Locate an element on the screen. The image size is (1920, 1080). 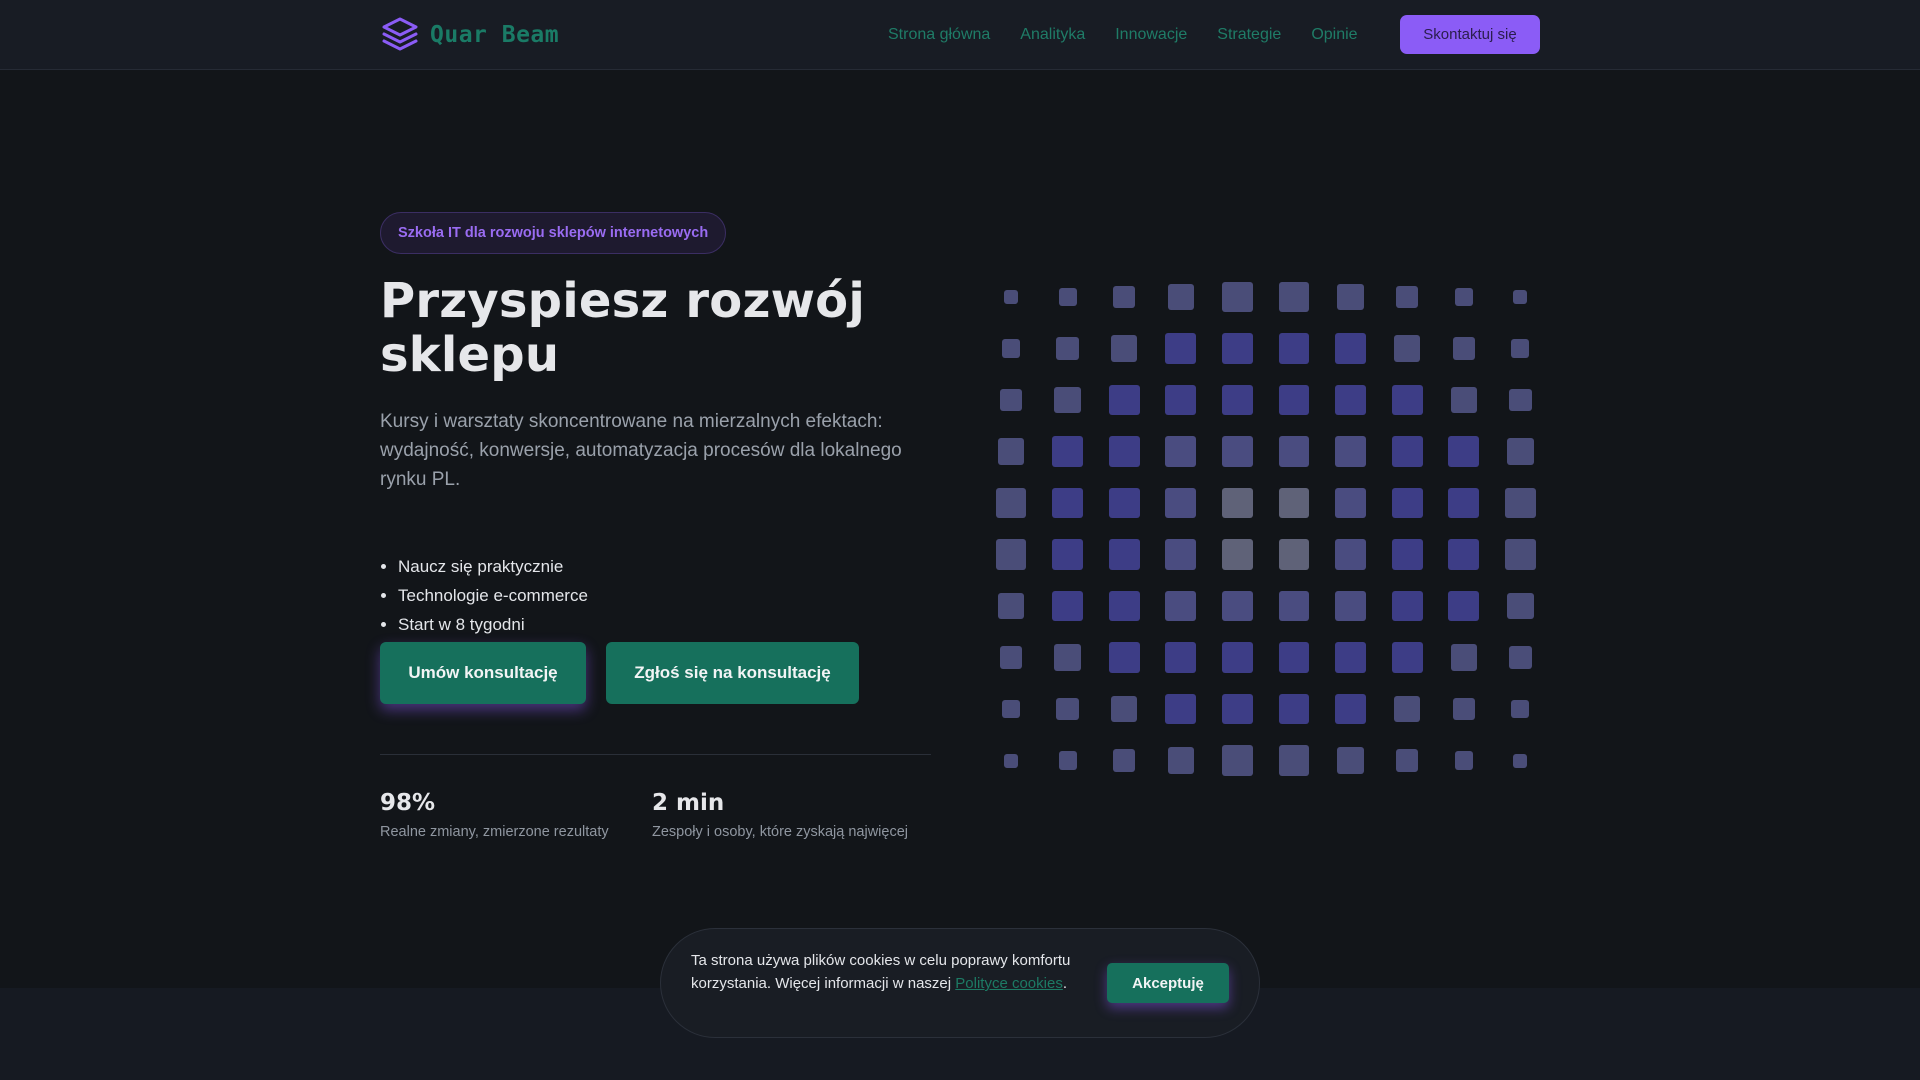
cookie-message-end: . is located at coordinates (1064, 983).